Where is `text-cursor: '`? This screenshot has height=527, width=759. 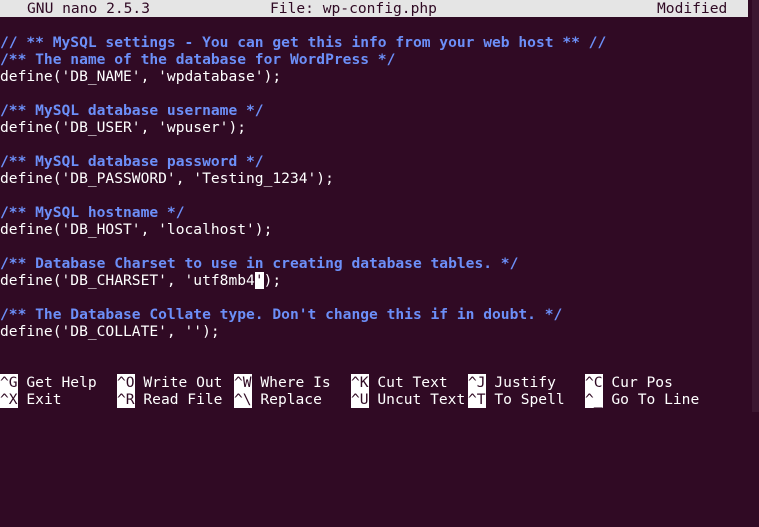 text-cursor: ' is located at coordinates (259, 280).